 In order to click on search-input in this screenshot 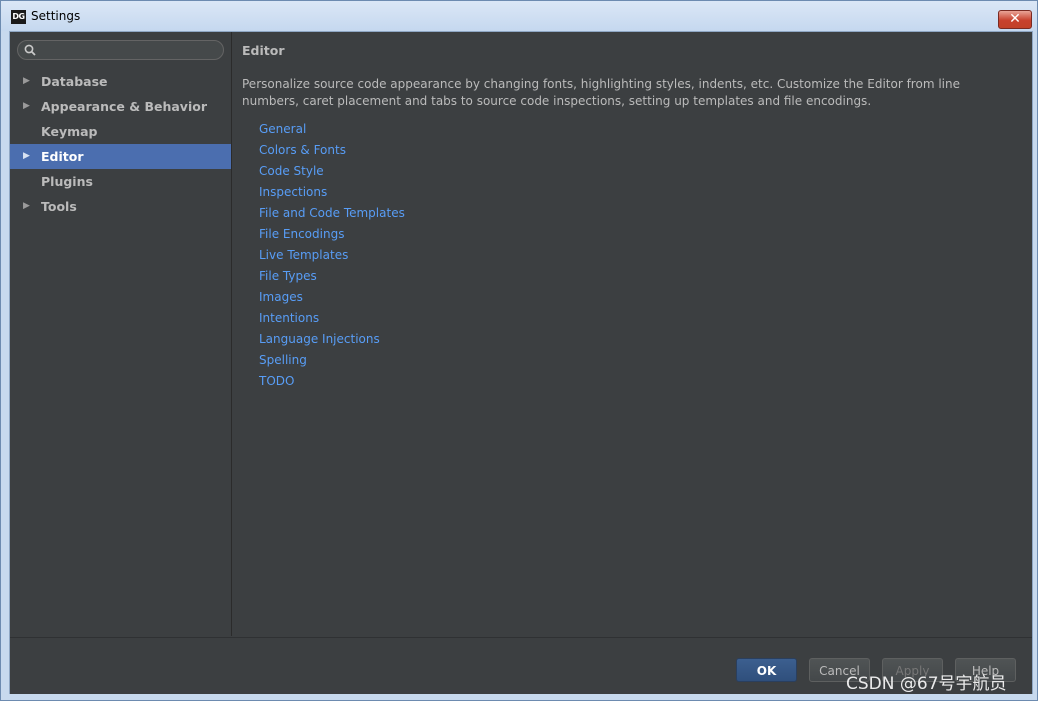, I will do `click(129, 50)`.